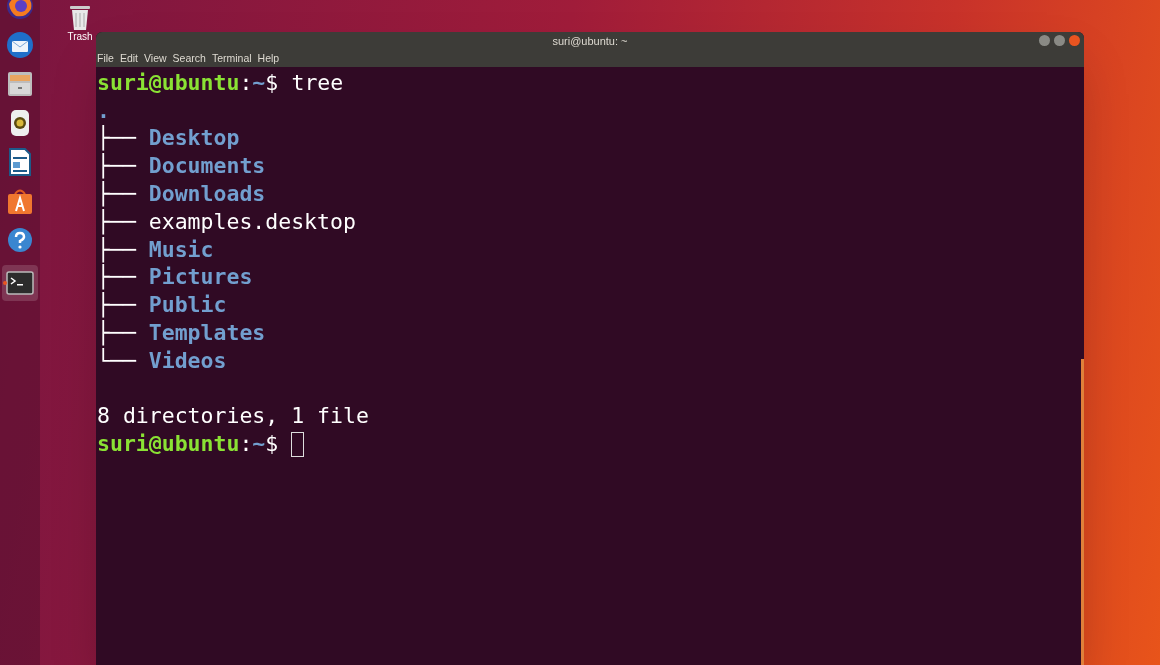 The image size is (1160, 665). What do you see at coordinates (1059, 40) in the screenshot?
I see `maximize-button` at bounding box center [1059, 40].